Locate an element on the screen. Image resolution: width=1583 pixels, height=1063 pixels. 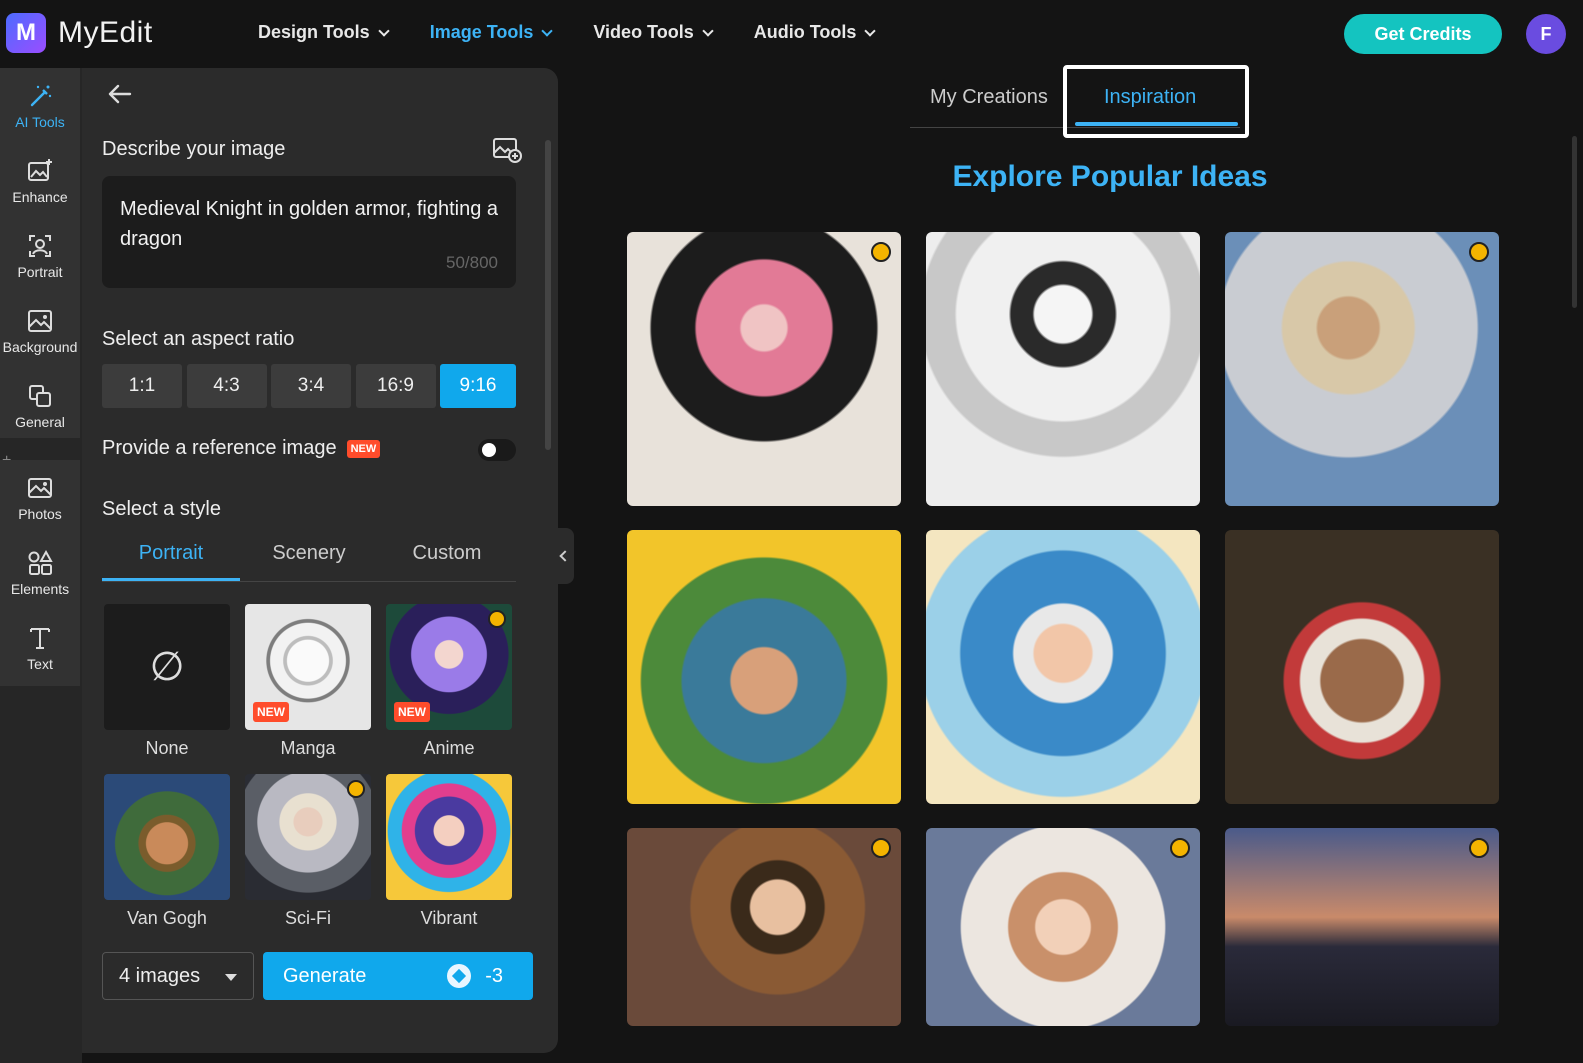
general-icon is located at coordinates (40, 395).